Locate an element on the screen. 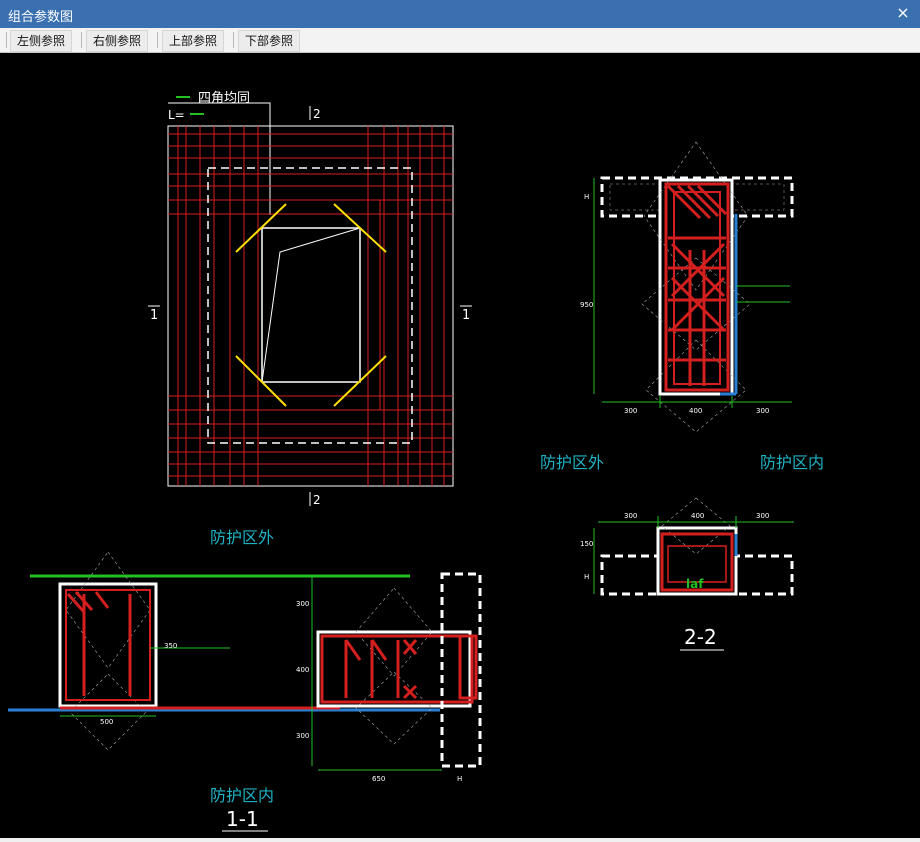 The height and width of the screenshot is (842, 920). right-reference-button: 右侧参照 is located at coordinates (117, 41).